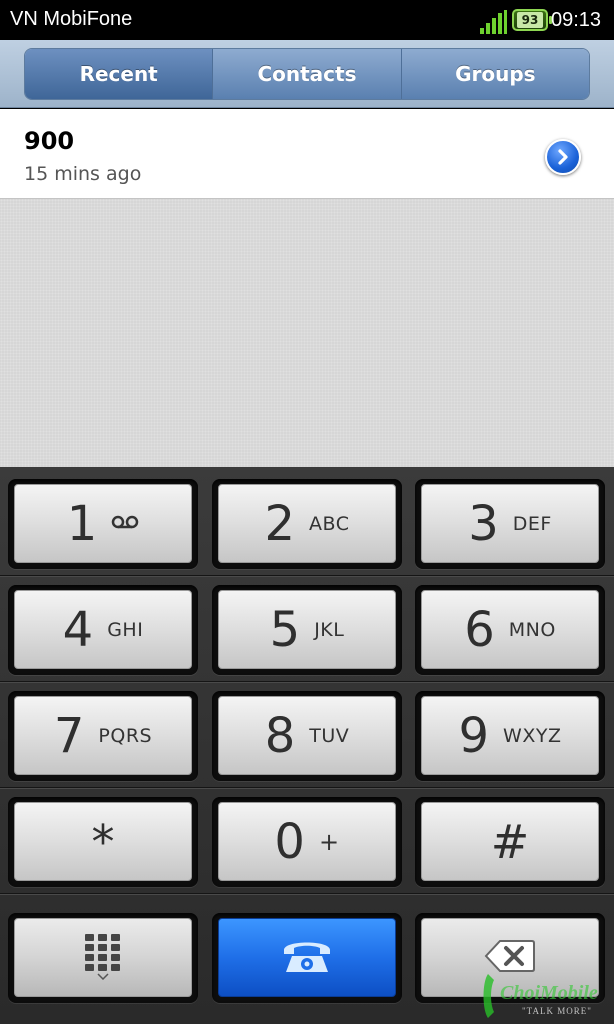 The height and width of the screenshot is (1024, 614). Describe the element at coordinates (82, 523) in the screenshot. I see `key-digit: 1` at that location.